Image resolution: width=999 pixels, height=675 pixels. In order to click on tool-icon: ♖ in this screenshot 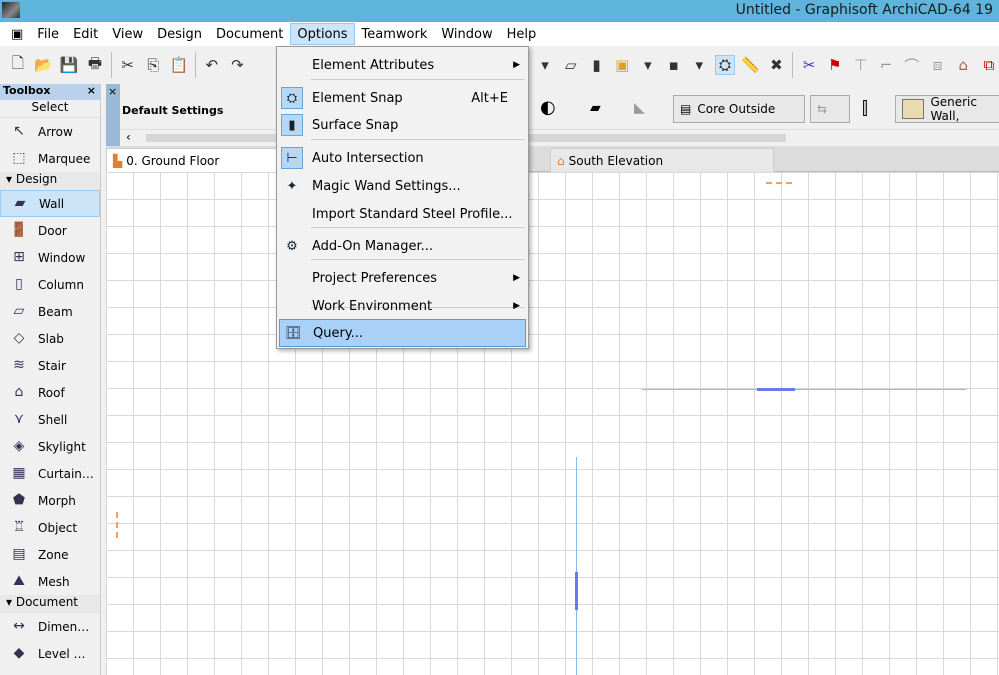, I will do `click(19, 526)`.